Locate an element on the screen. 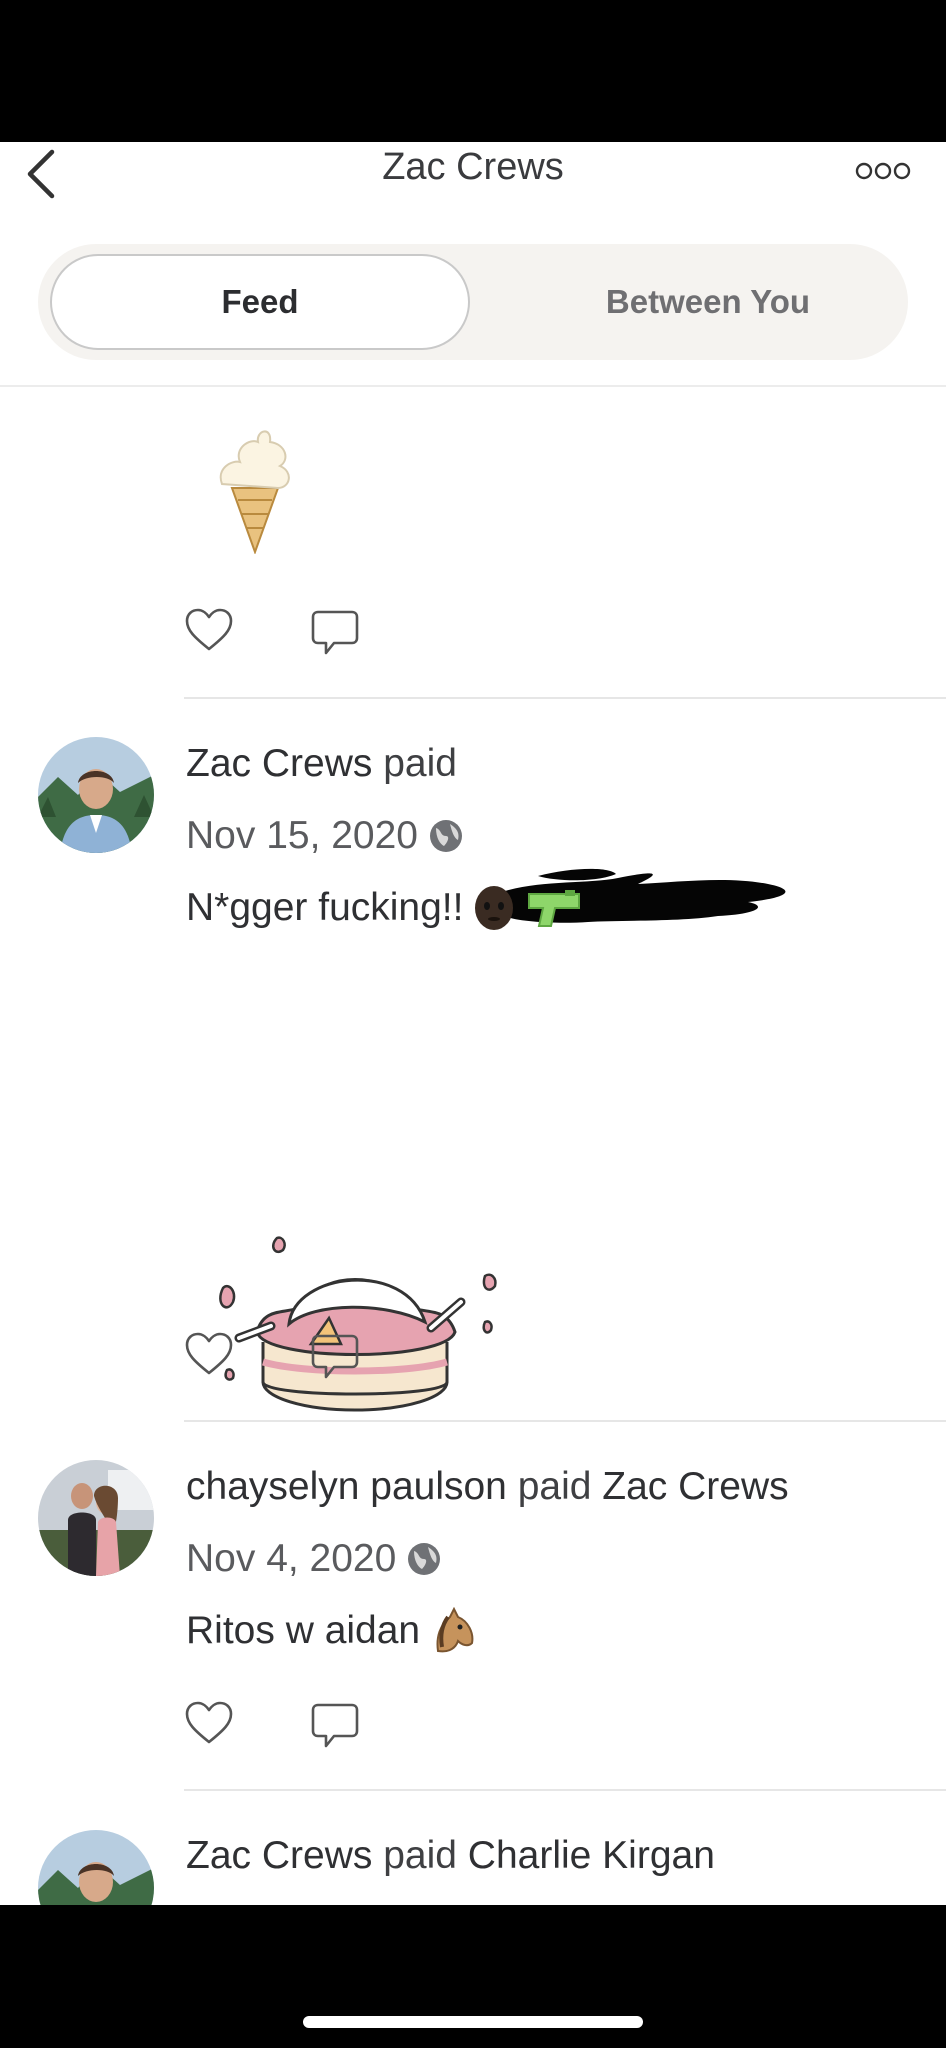 The height and width of the screenshot is (2048, 946). date-text: Nov 15, 2020 is located at coordinates (302, 835).